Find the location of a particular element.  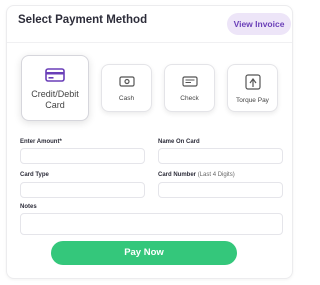

card-type-select is located at coordinates (82, 190).